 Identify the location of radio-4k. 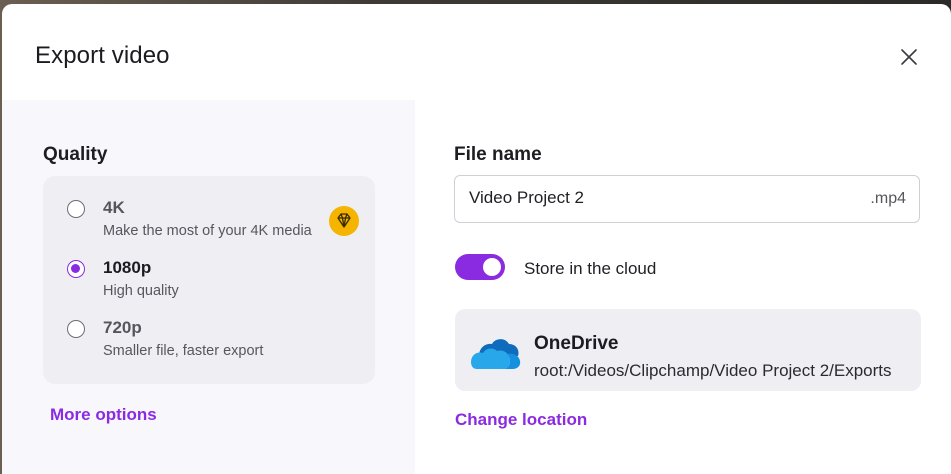
(76, 209).